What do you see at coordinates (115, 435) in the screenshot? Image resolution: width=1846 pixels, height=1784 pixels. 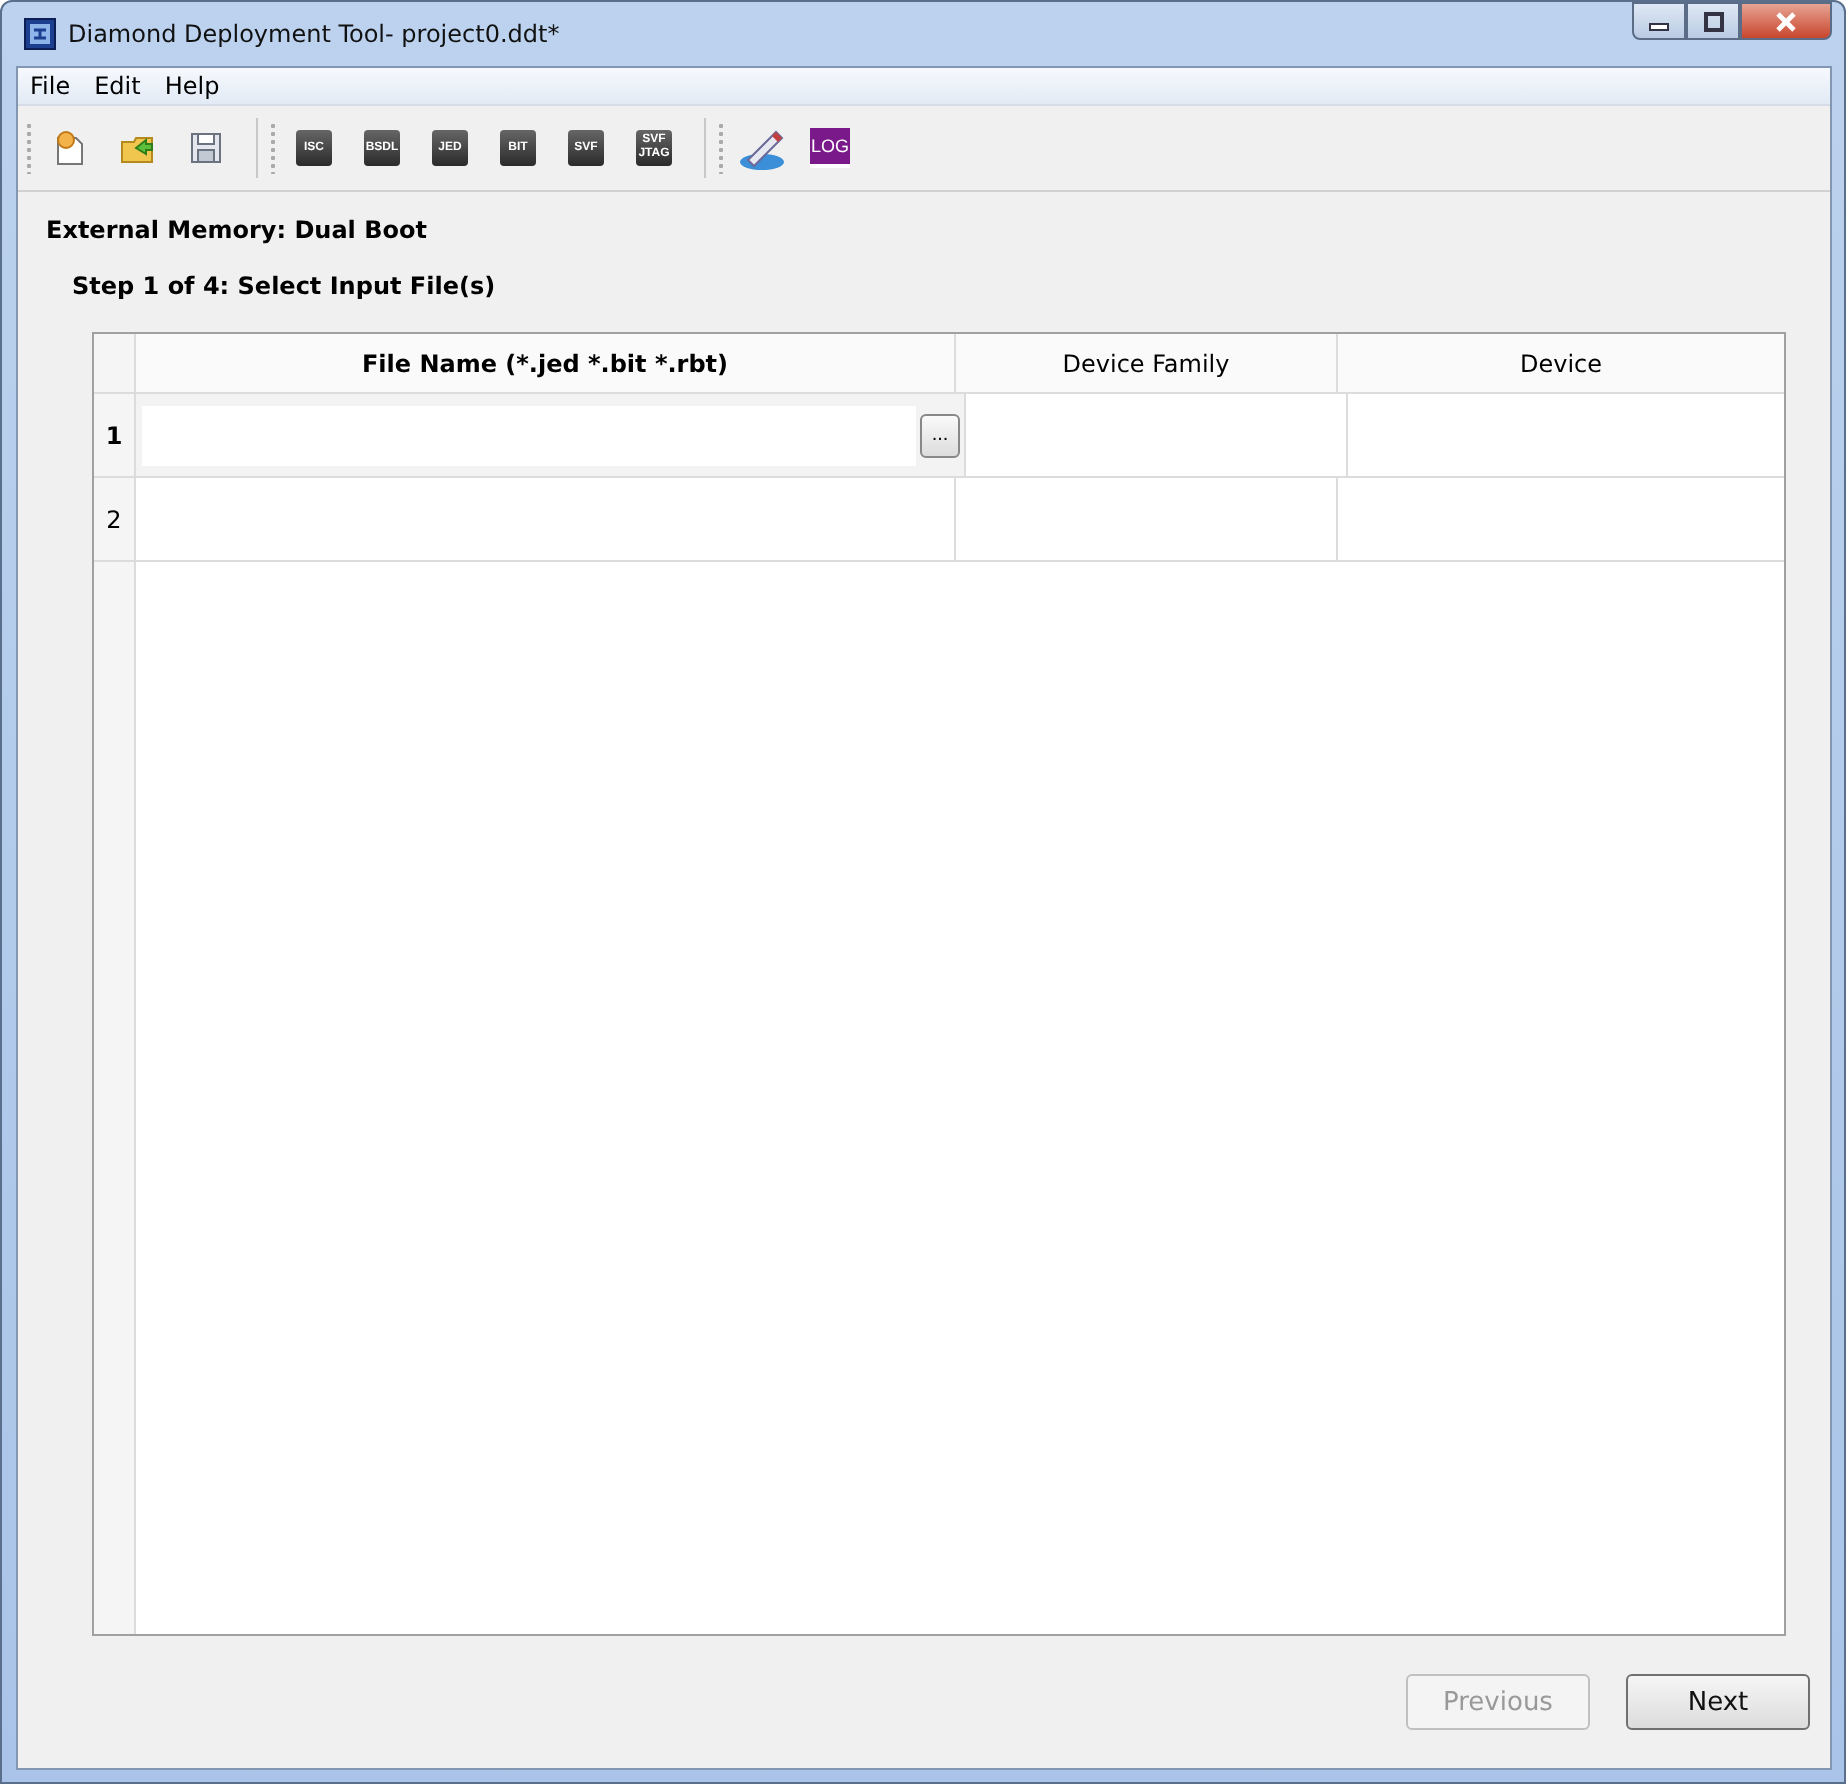 I see `row-header: 1` at bounding box center [115, 435].